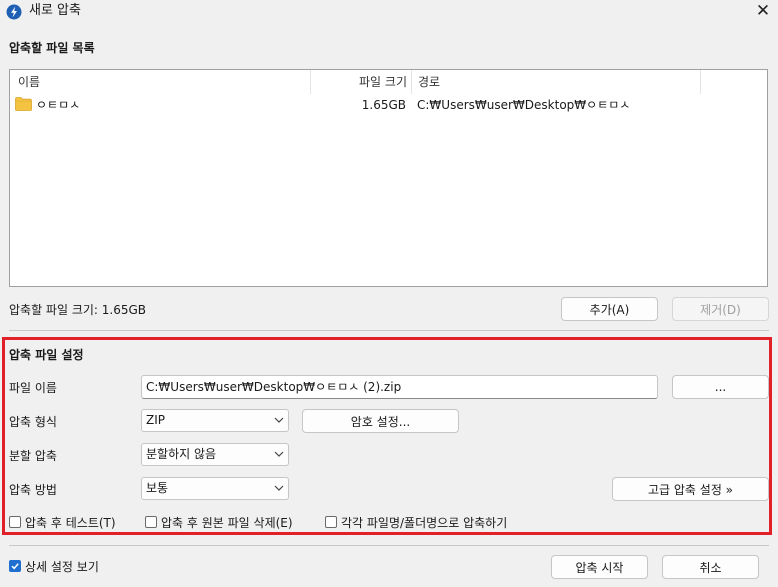 The width and height of the screenshot is (778, 587). I want to click on advanced-settings-button: 고급 압축 설정 », so click(690, 489).